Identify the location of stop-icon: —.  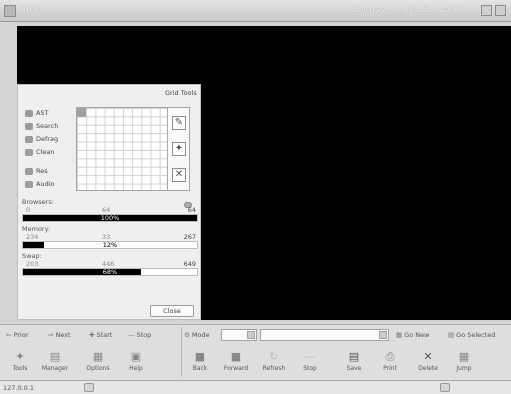
(310, 356).